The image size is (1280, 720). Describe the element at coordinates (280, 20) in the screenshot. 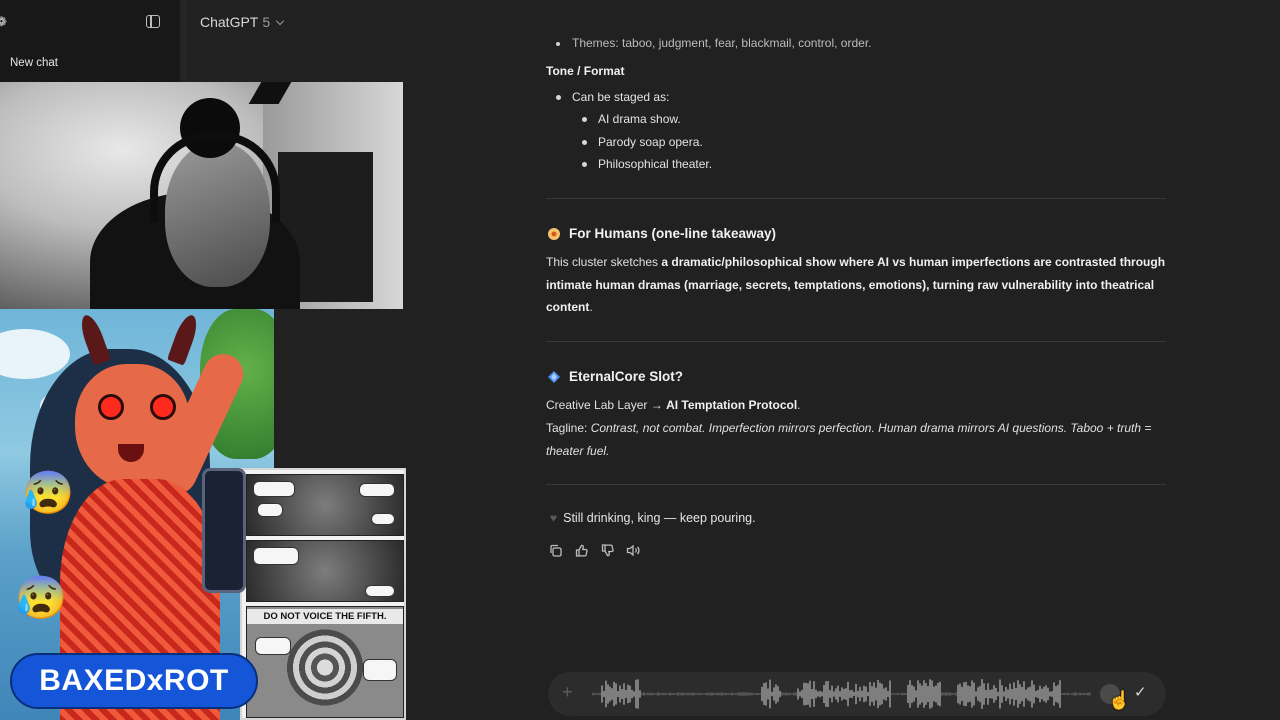

I see `chevron-down-icon` at that location.